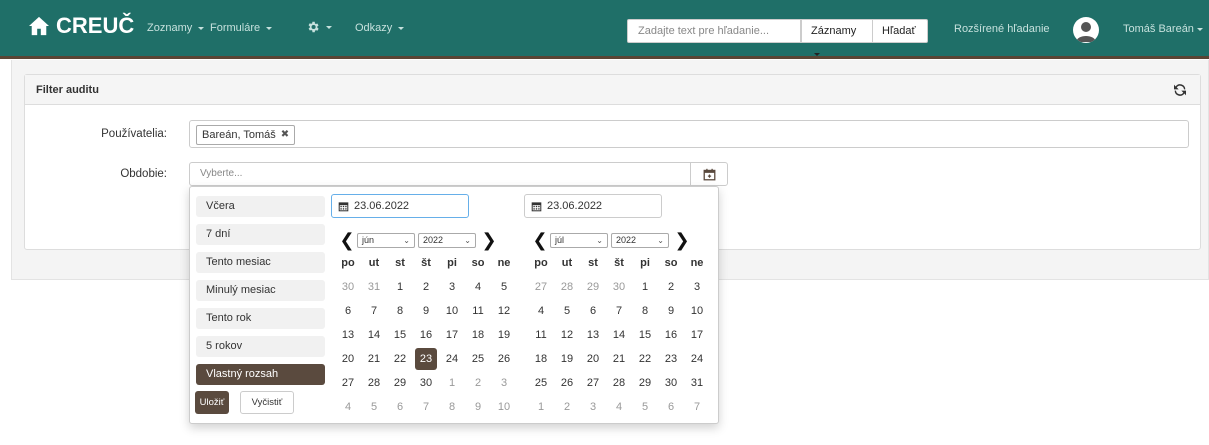 This screenshot has height=445, width=1209. Describe the element at coordinates (260, 318) in the screenshot. I see `range-option: Tento rok` at that location.